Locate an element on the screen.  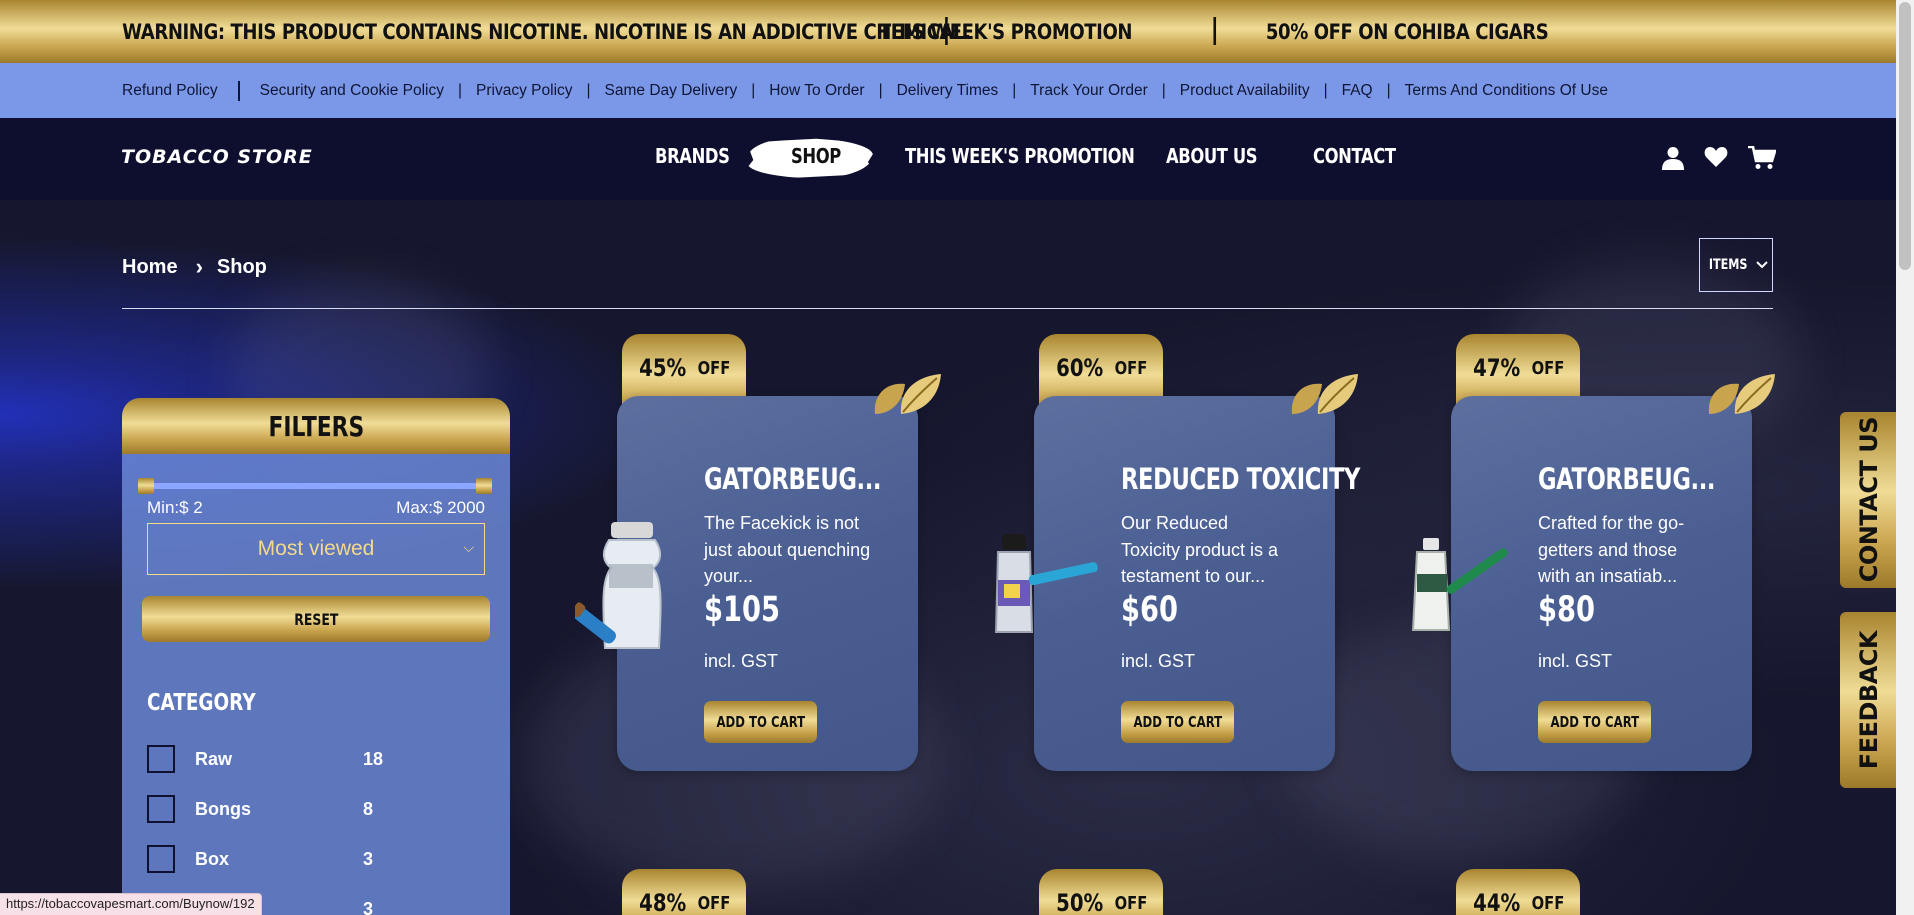
category-item: Bongs 8 is located at coordinates (317, 809).